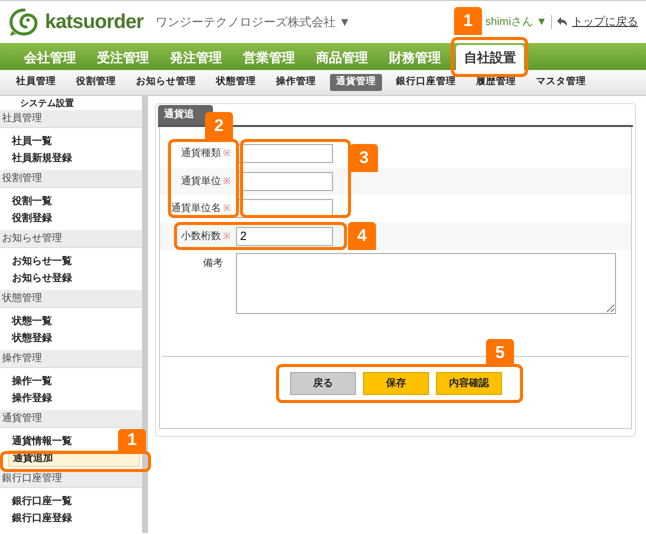 The height and width of the screenshot is (534, 646). I want to click on sidebar-group-header: お知らせ管理, so click(71, 239).